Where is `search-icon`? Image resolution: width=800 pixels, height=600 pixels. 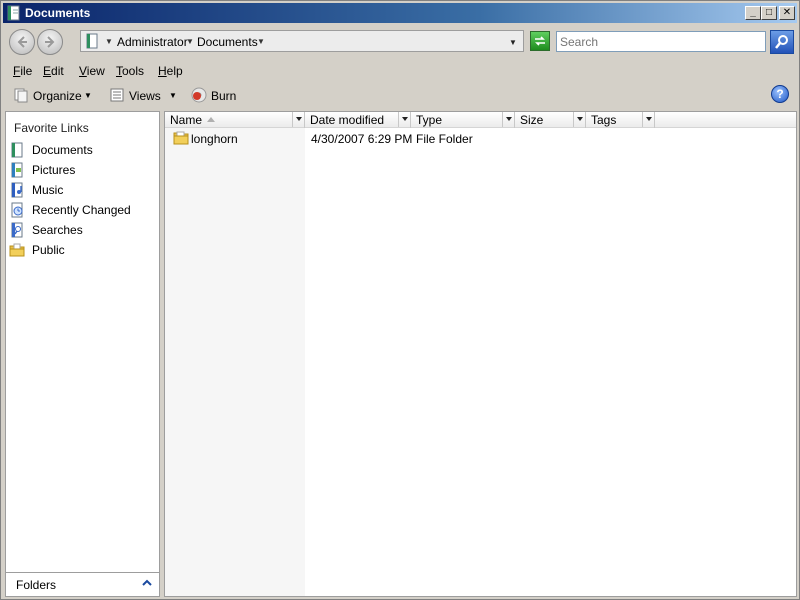 search-icon is located at coordinates (781, 42).